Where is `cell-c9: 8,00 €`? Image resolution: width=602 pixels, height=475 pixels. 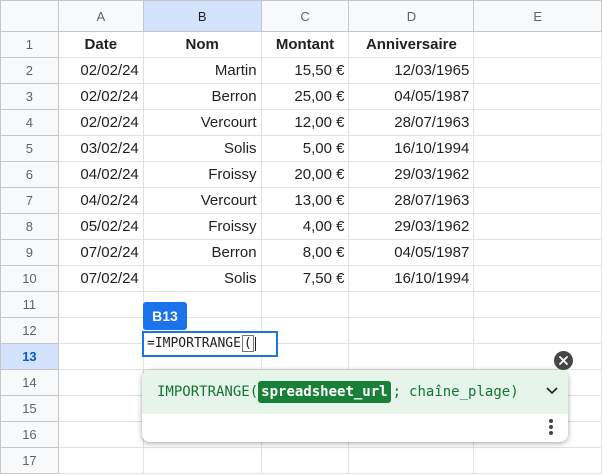 cell-c9: 8,00 € is located at coordinates (305, 252).